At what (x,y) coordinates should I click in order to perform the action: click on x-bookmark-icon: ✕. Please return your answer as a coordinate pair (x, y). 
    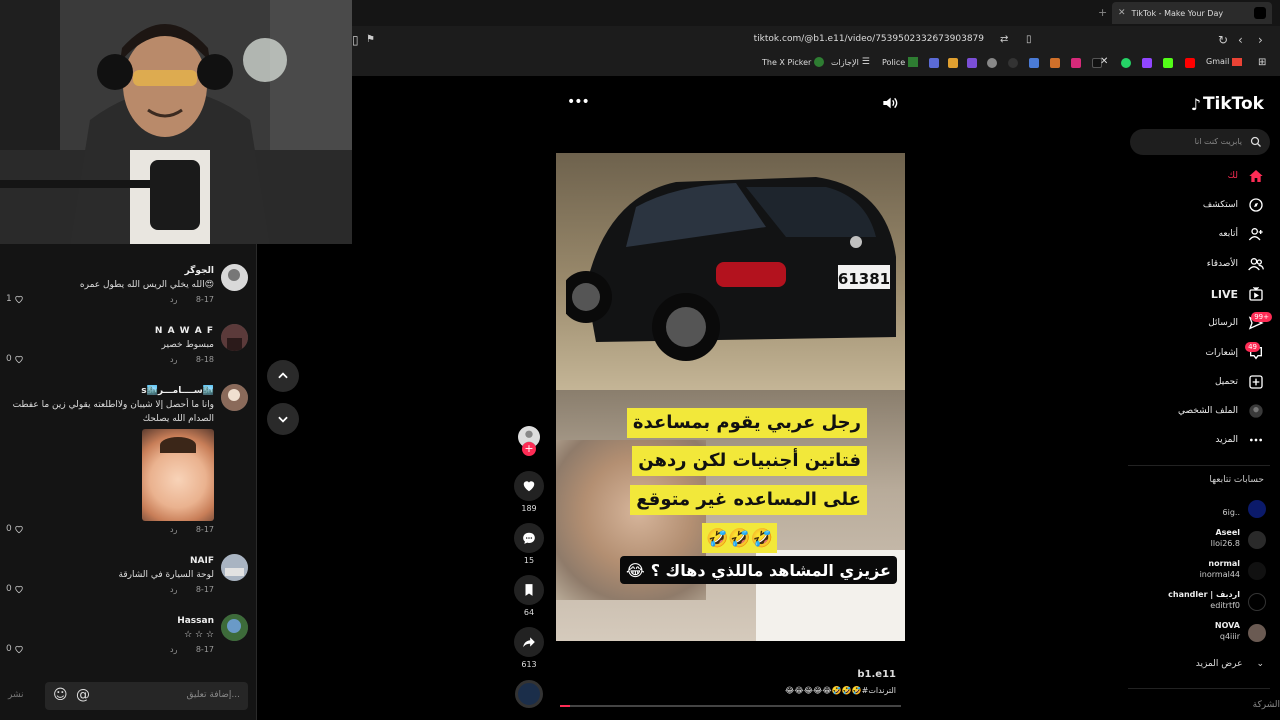
    Looking at the image, I should click on (1104, 61).